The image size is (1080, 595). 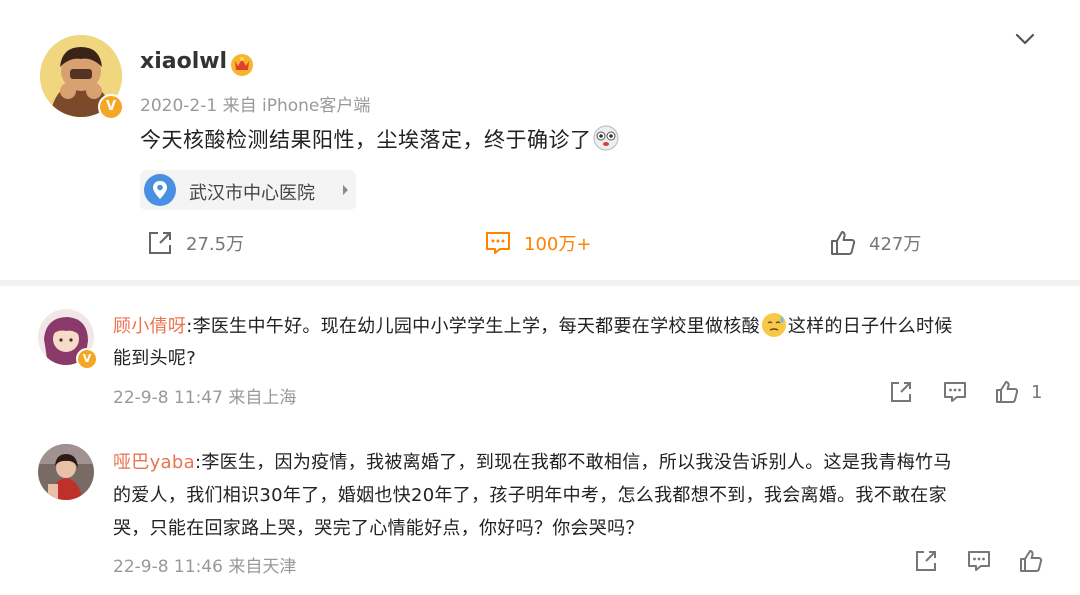 I want to click on chevron-down-icon, so click(x=1025, y=39).